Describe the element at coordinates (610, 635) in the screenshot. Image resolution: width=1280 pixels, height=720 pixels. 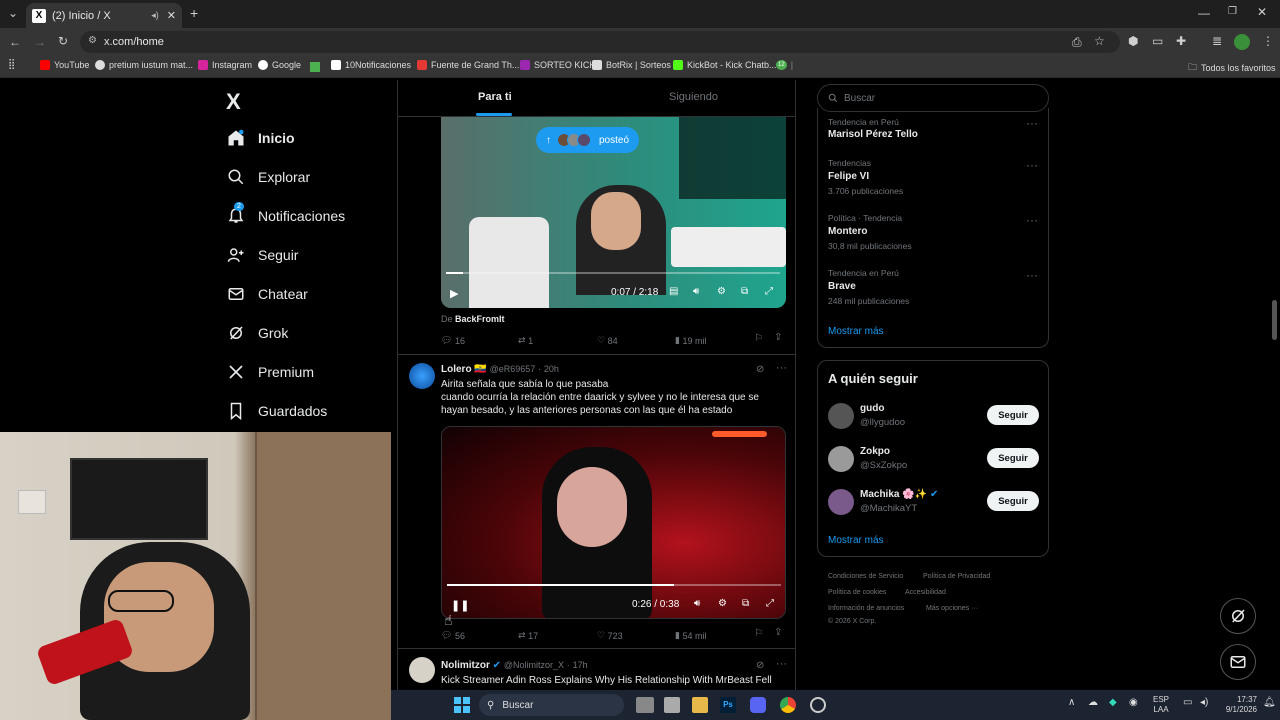
I see `like-button: ♡ 723` at that location.